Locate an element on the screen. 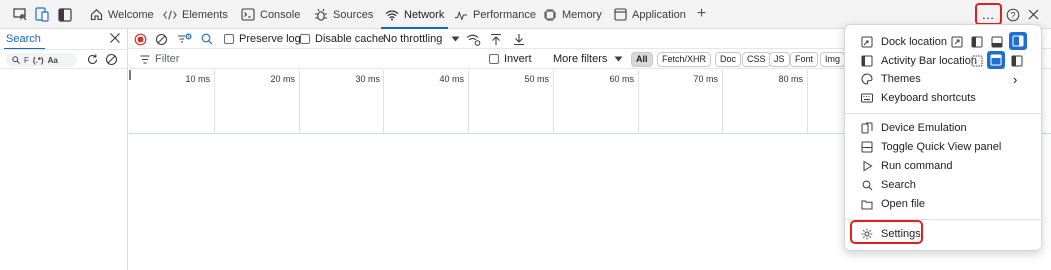 This screenshot has height=270, width=1051. menu-item-keyboard-shortcuts: Keyboard shortcuts is located at coordinates (943, 98).